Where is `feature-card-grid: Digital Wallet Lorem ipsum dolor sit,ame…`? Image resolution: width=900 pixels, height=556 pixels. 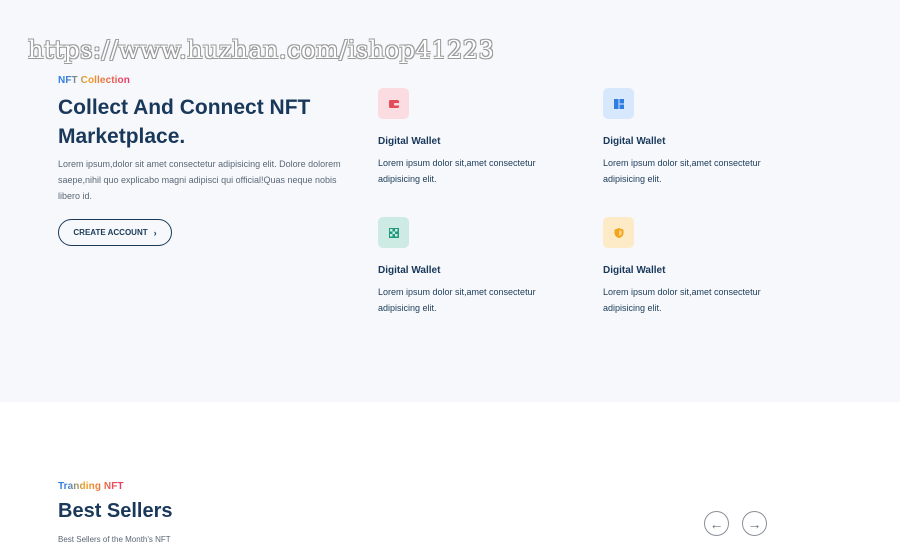 feature-card-grid: Digital Wallet Lorem ipsum dolor sit,ame… is located at coordinates (703, 136).